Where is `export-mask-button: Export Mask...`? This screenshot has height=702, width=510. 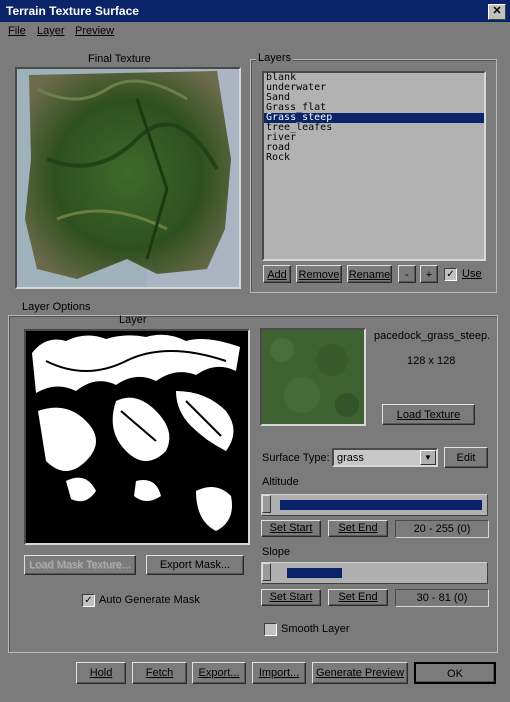
export-mask-button: Export Mask... is located at coordinates (195, 565).